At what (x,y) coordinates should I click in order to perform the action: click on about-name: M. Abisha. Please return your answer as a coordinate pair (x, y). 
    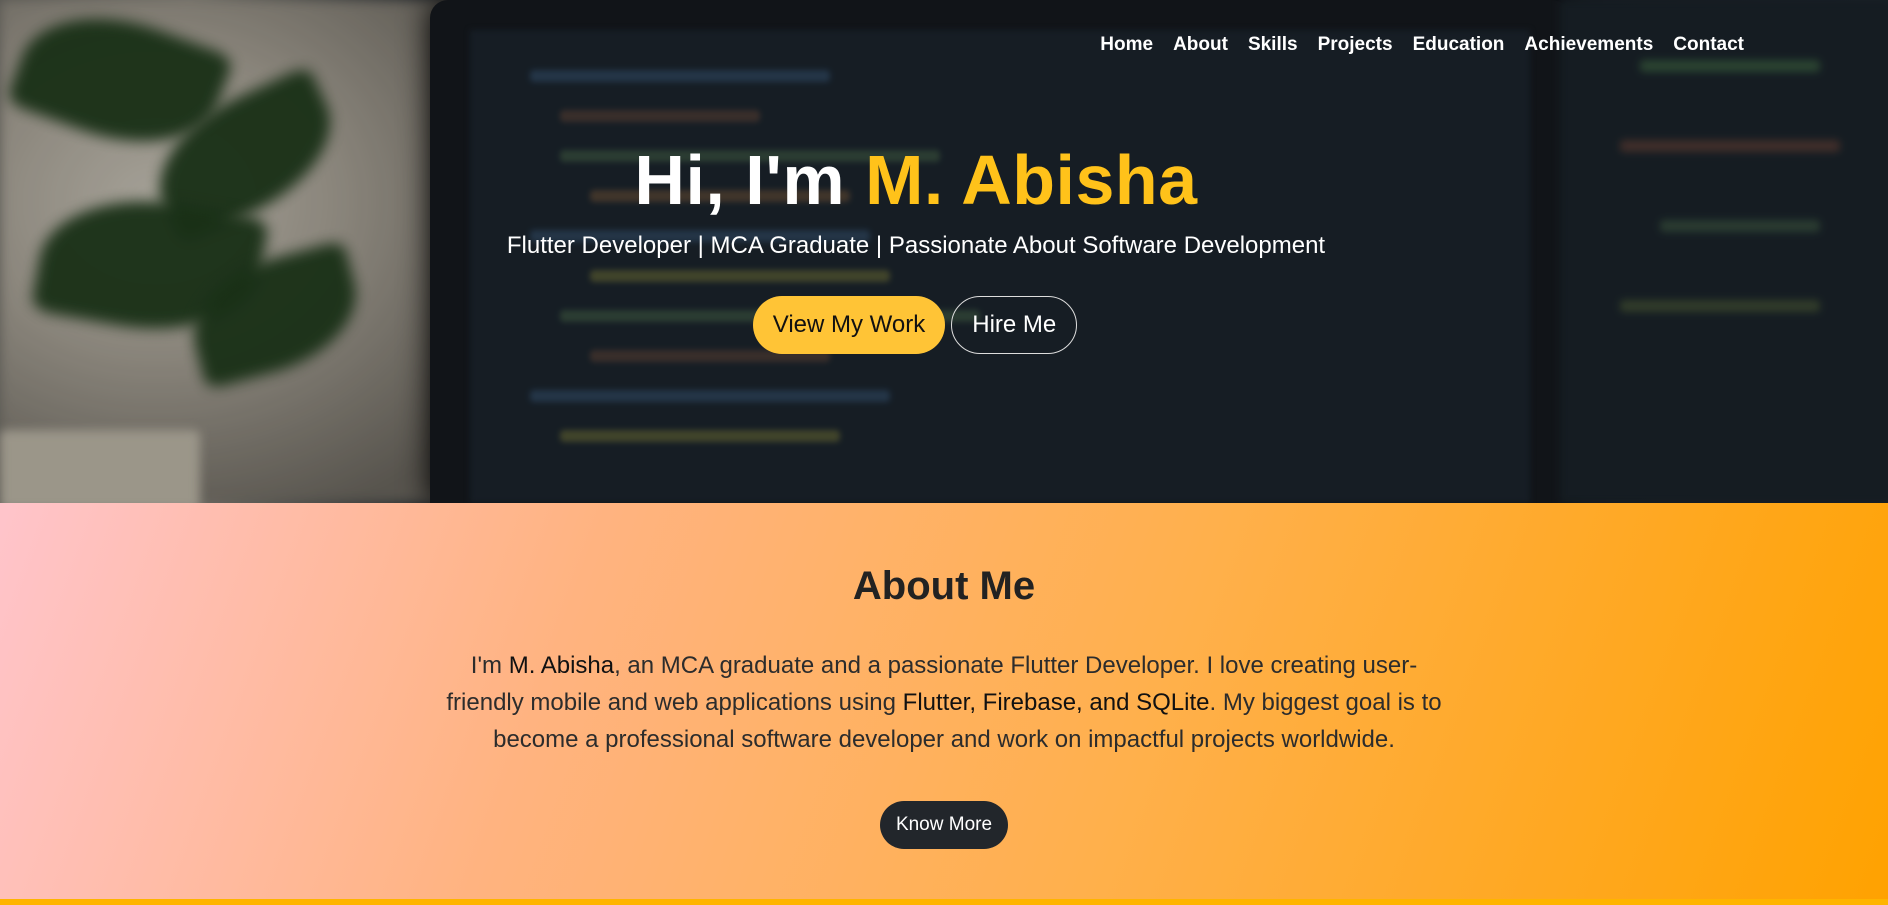
    Looking at the image, I should click on (561, 665).